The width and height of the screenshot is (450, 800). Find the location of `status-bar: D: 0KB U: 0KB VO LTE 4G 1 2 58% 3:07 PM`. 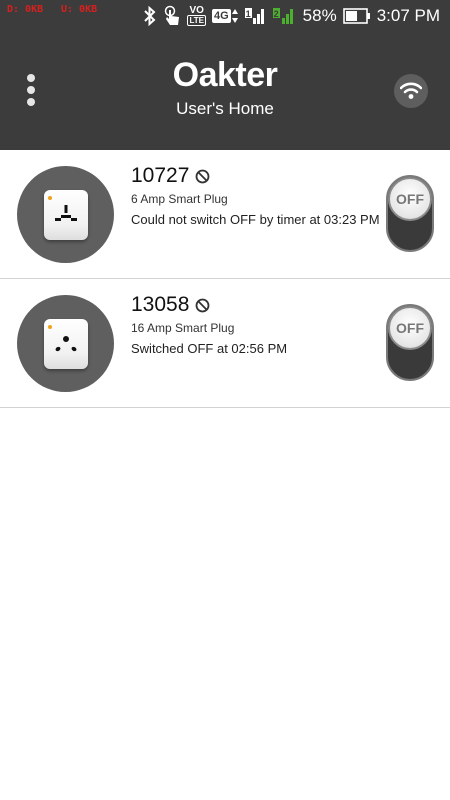

status-bar: D: 0KB U: 0KB VO LTE 4G 1 2 58% 3:07 PM is located at coordinates (225, 16).